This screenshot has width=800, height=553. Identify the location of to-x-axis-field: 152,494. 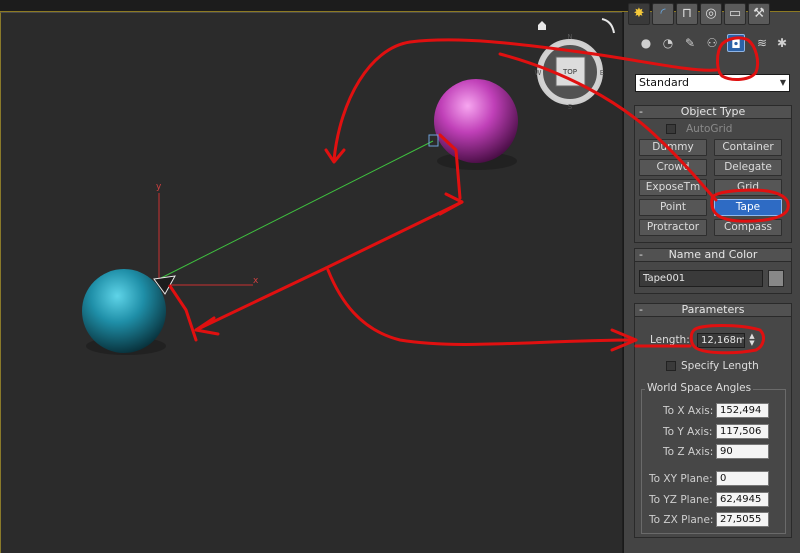
(742, 410).